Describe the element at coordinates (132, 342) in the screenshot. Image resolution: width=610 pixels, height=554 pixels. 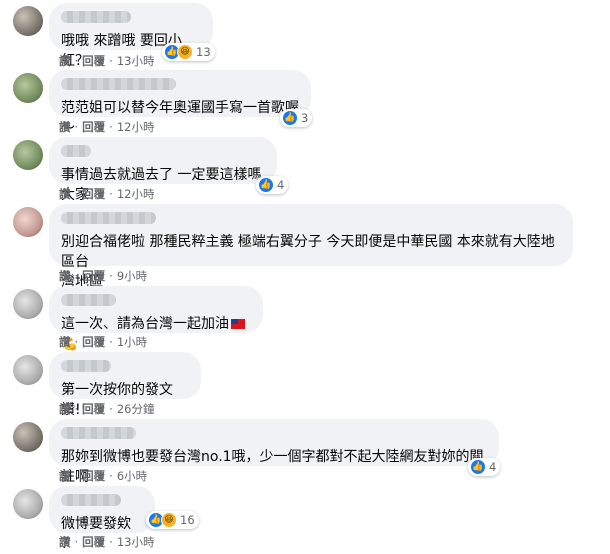
I see `timestamp-link: 1小時` at that location.